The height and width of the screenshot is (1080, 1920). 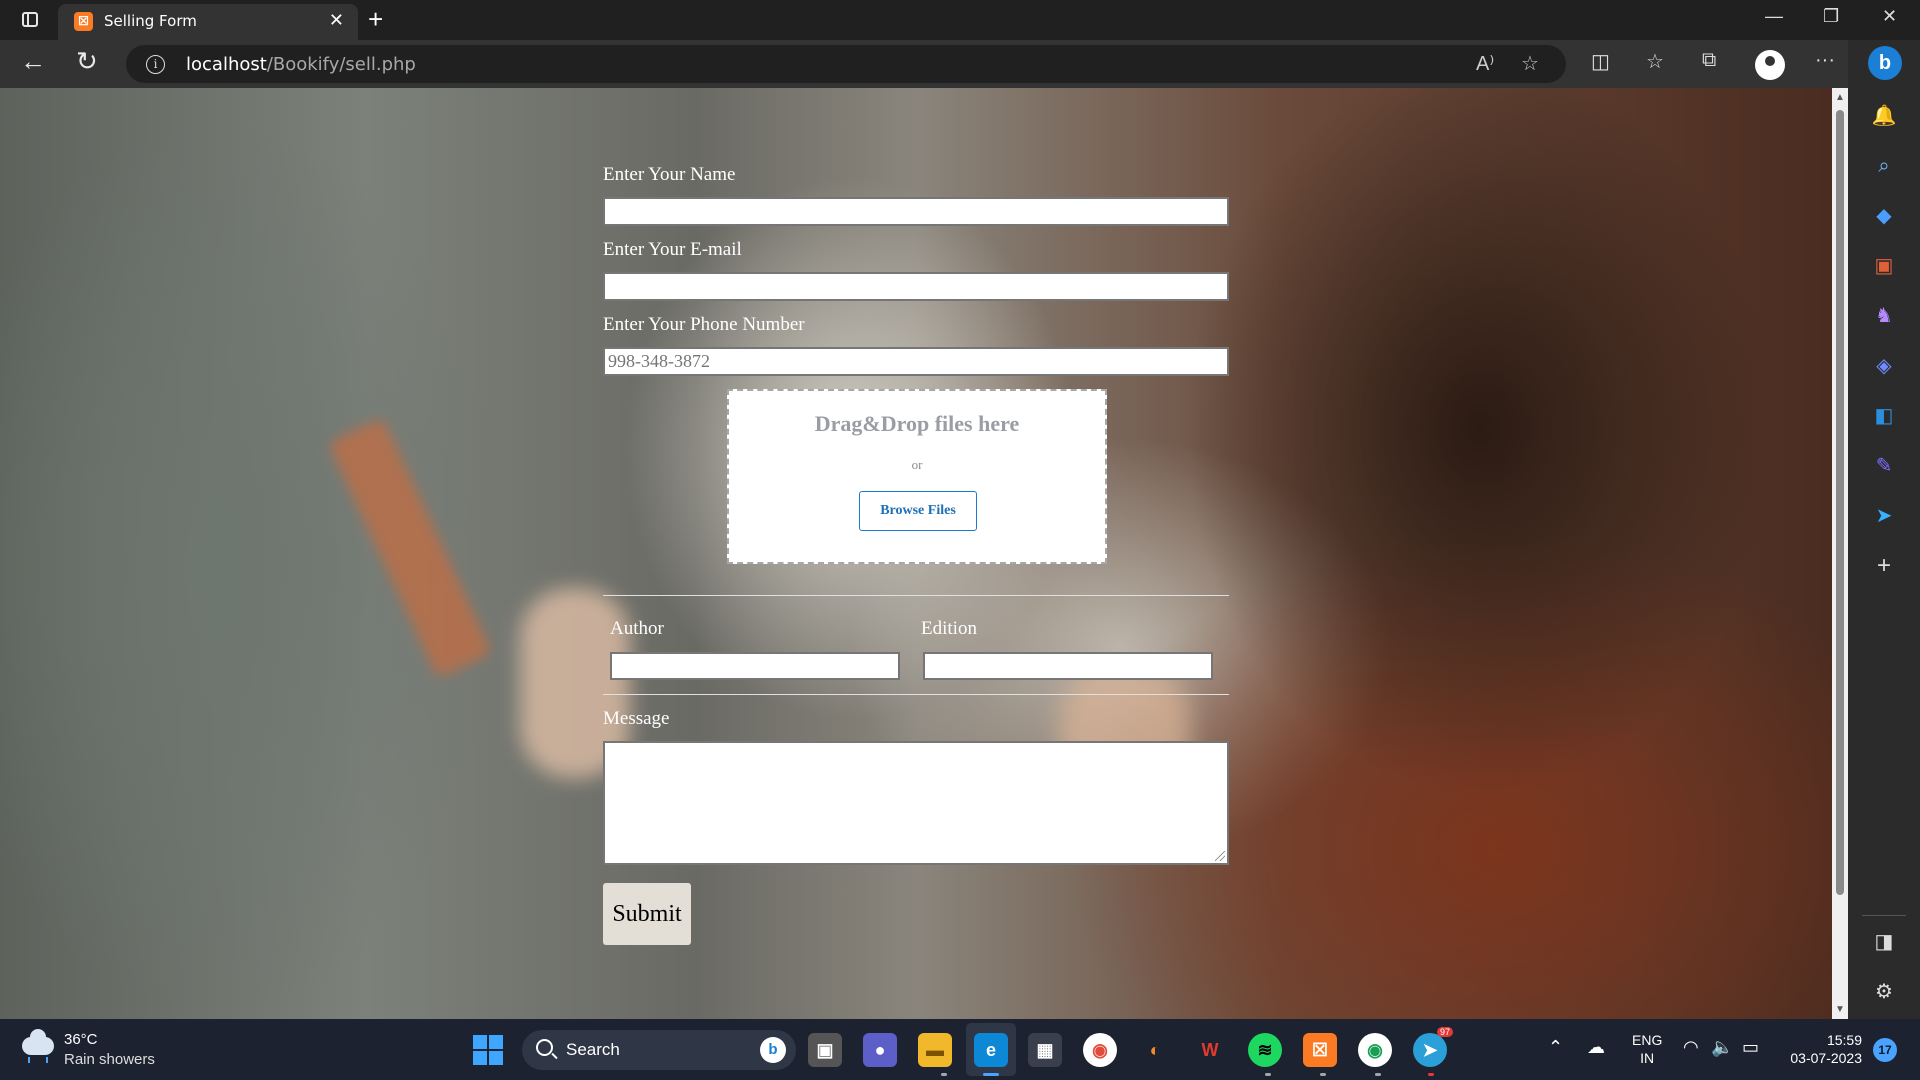 I want to click on chrome-running-indicator, so click(x=1378, y=1074).